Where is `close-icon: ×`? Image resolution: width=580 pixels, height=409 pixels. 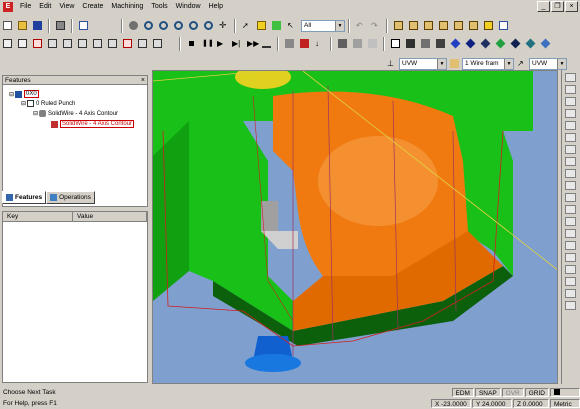
close-icon: × is located at coordinates (143, 80).